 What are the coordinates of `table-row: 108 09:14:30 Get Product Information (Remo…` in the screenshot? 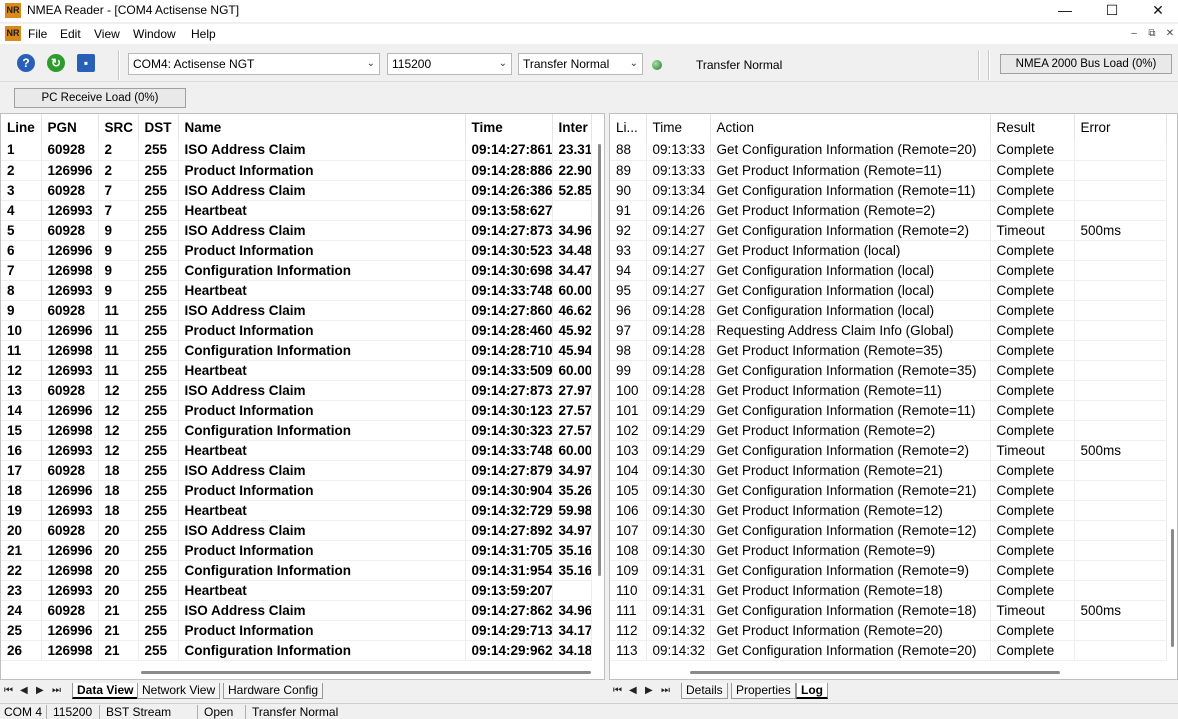 It's located at (888, 550).